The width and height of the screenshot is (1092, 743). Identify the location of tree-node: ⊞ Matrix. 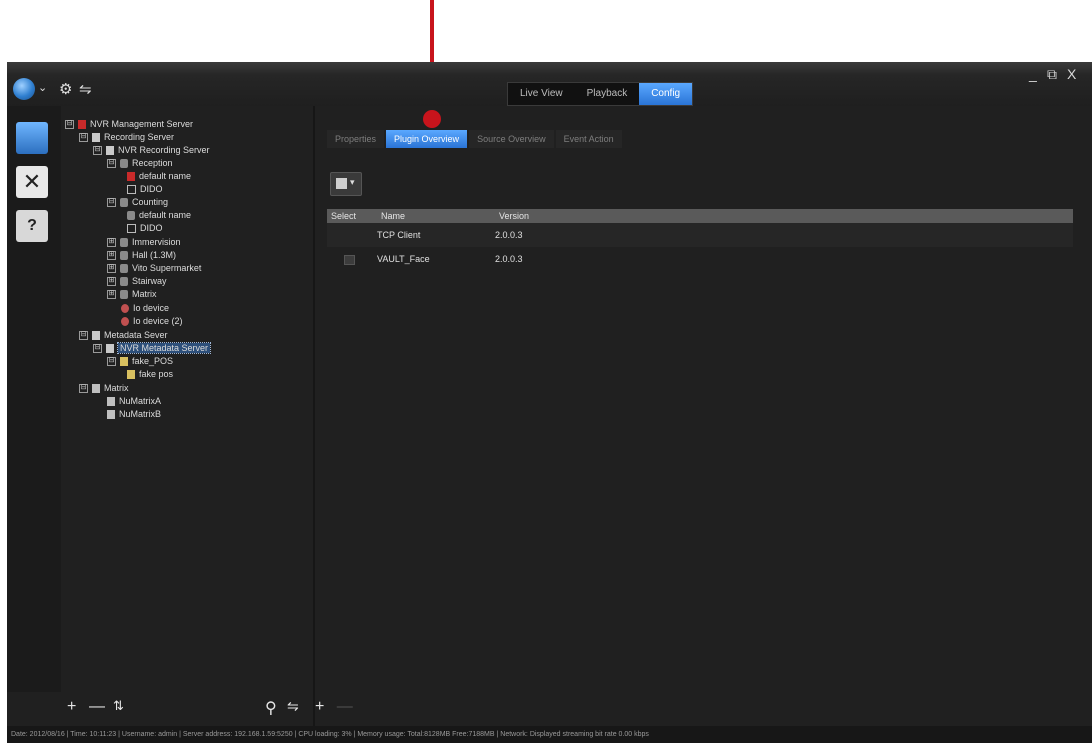
(132, 294).